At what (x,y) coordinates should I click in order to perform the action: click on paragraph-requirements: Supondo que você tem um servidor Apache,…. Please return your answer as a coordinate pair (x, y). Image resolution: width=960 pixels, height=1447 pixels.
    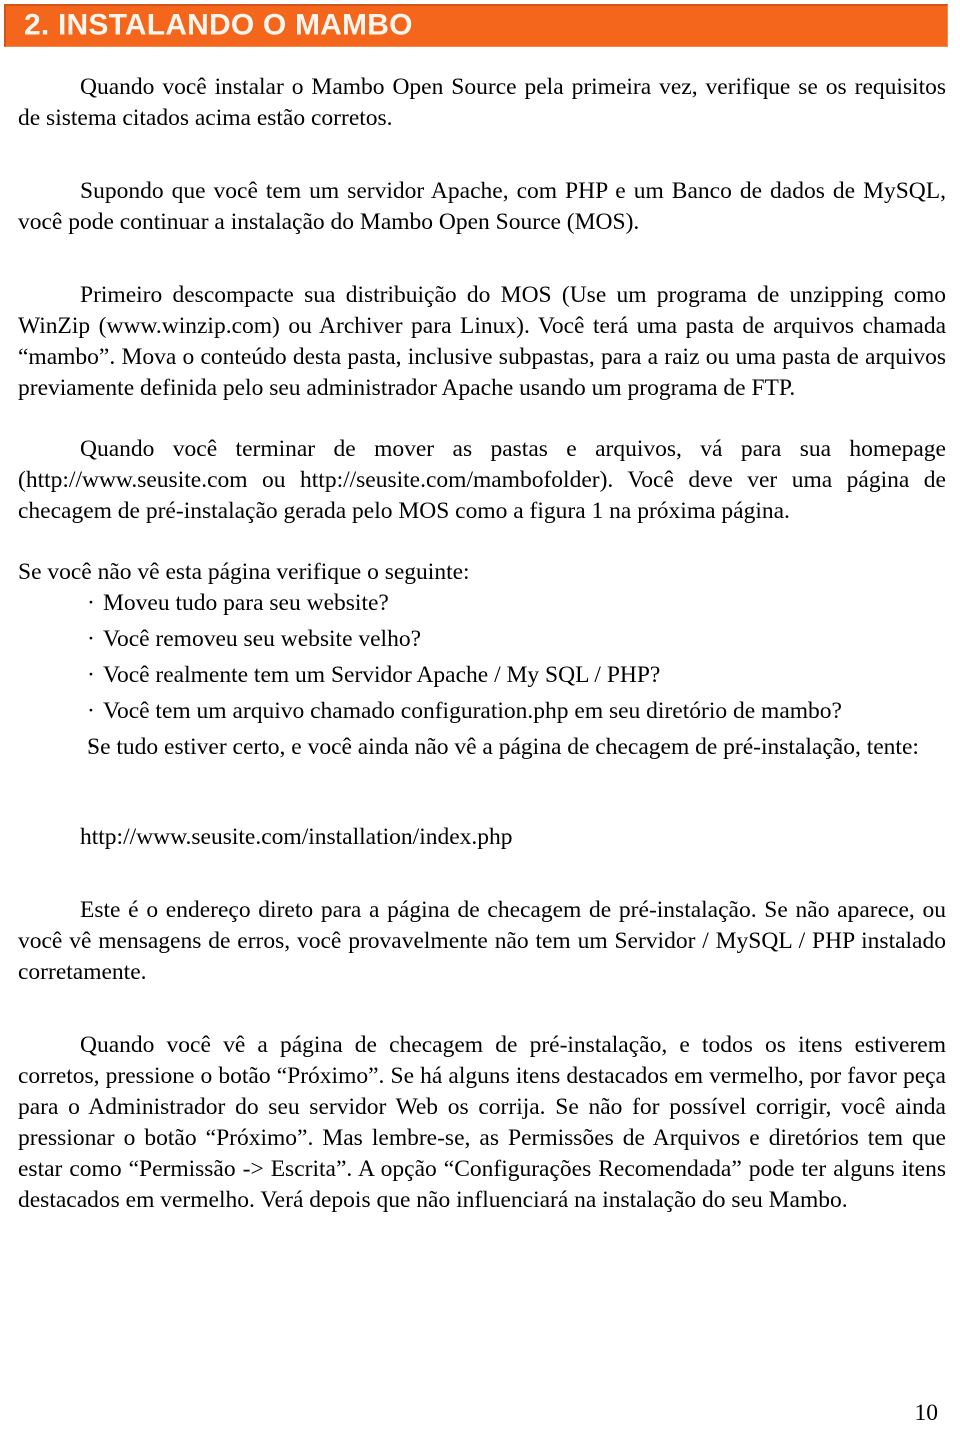
    Looking at the image, I should click on (482, 207).